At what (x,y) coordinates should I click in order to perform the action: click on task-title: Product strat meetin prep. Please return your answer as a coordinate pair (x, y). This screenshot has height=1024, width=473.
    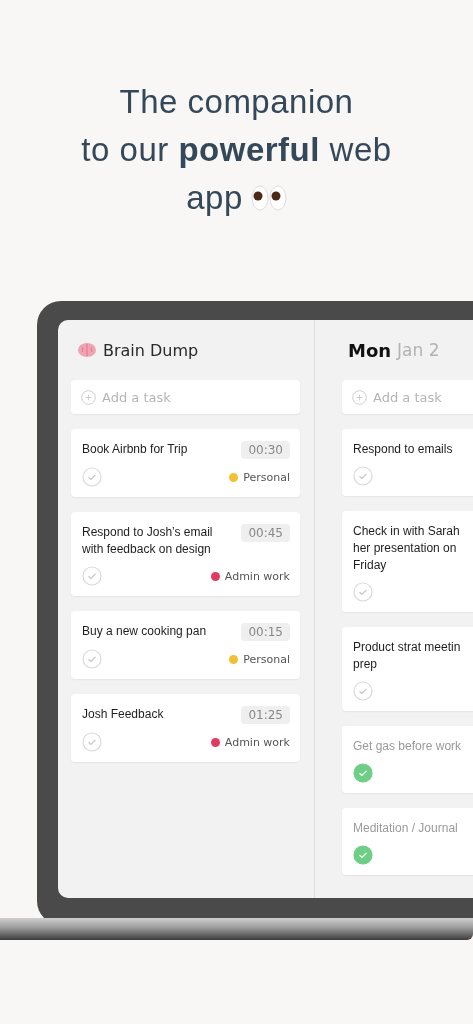
    Looking at the image, I should click on (407, 656).